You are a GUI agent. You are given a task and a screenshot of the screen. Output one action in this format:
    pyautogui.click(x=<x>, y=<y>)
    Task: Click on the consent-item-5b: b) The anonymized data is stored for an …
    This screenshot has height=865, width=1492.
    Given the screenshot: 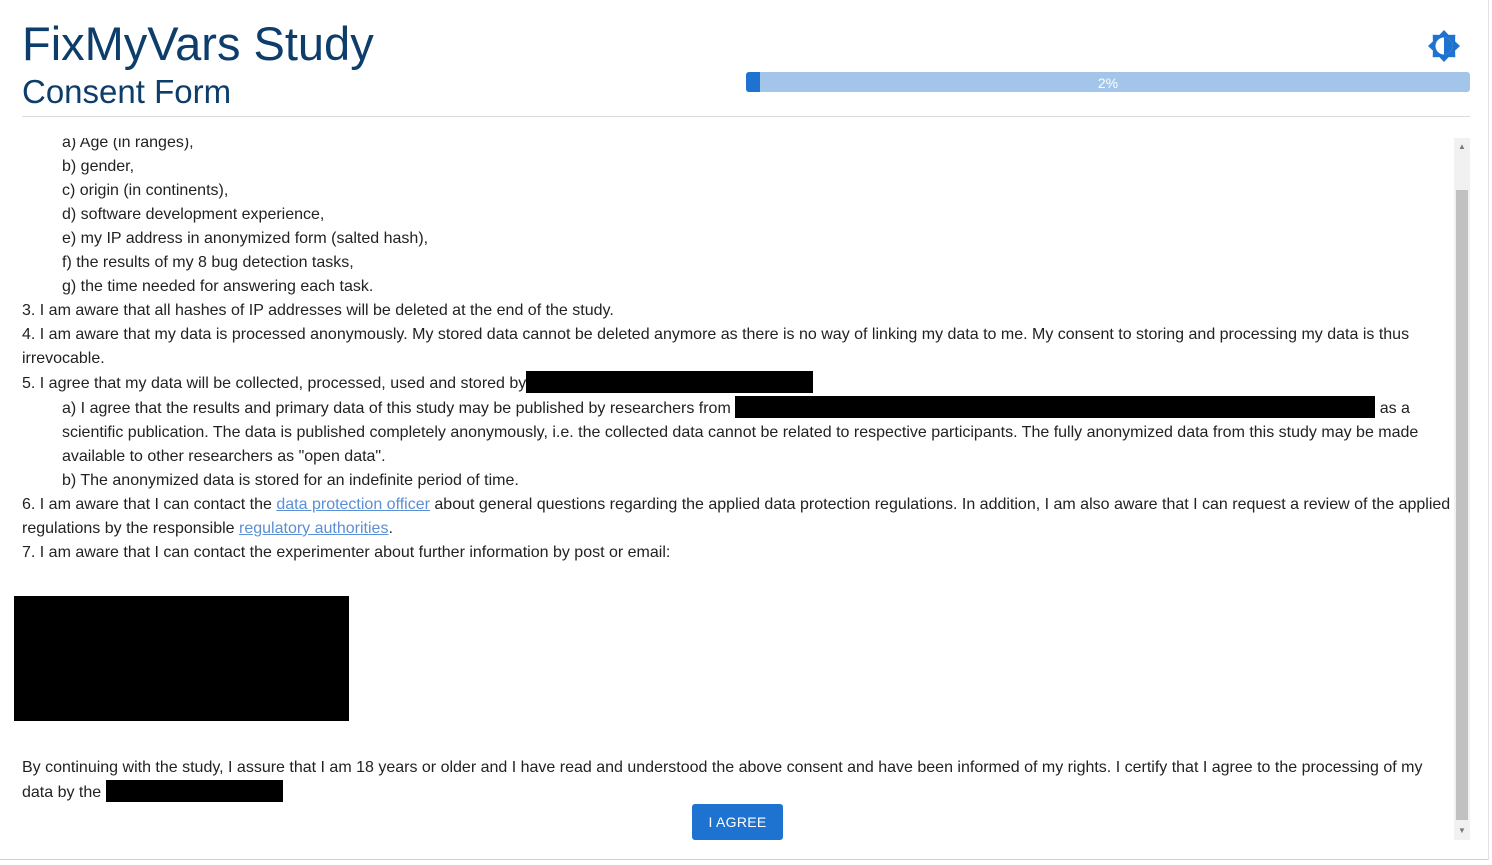 What is the action you would take?
    pyautogui.click(x=290, y=480)
    